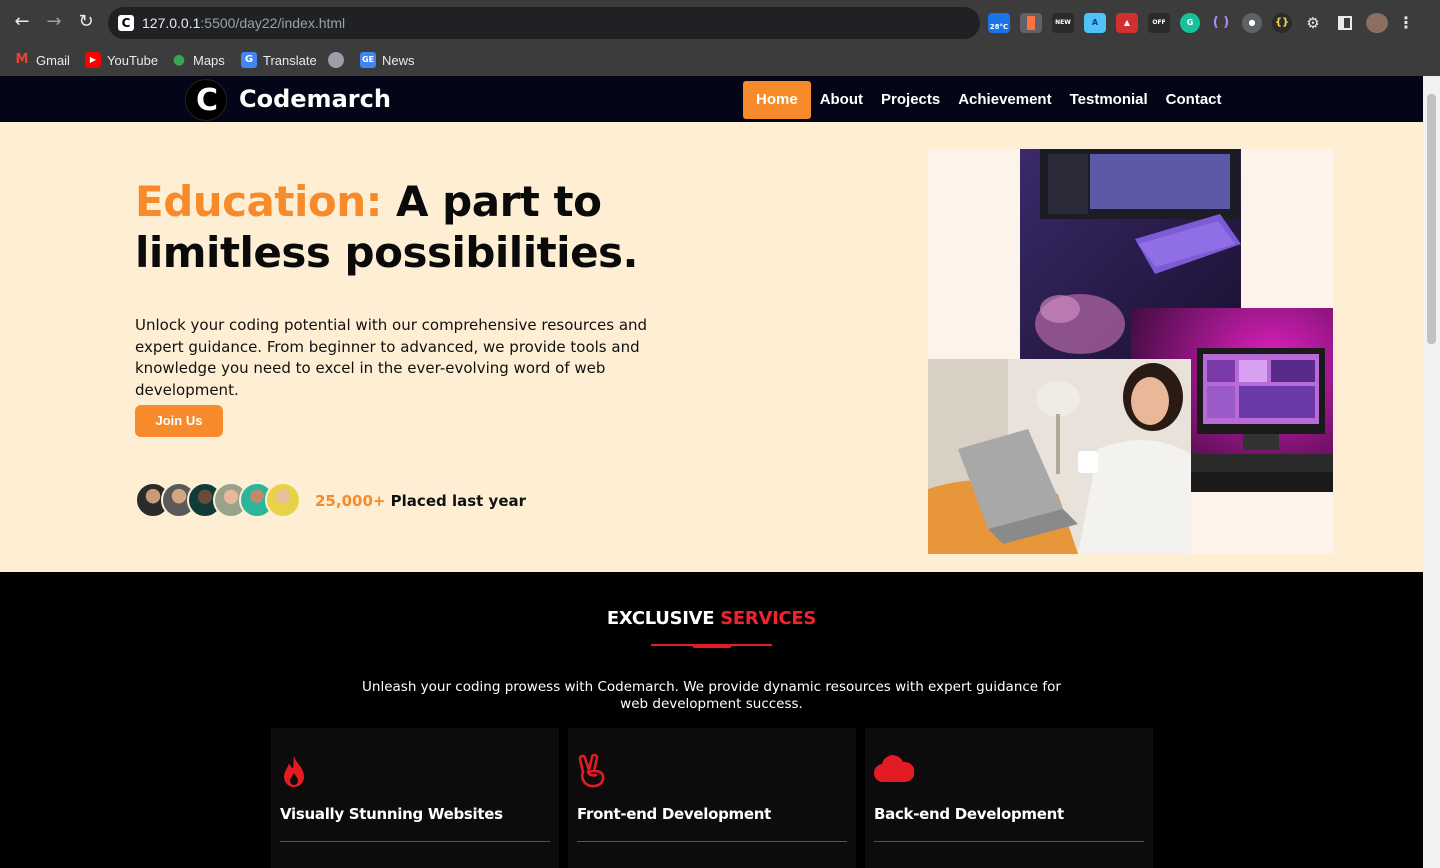  I want to click on service-card: Back-end Development, so click(1009, 798).